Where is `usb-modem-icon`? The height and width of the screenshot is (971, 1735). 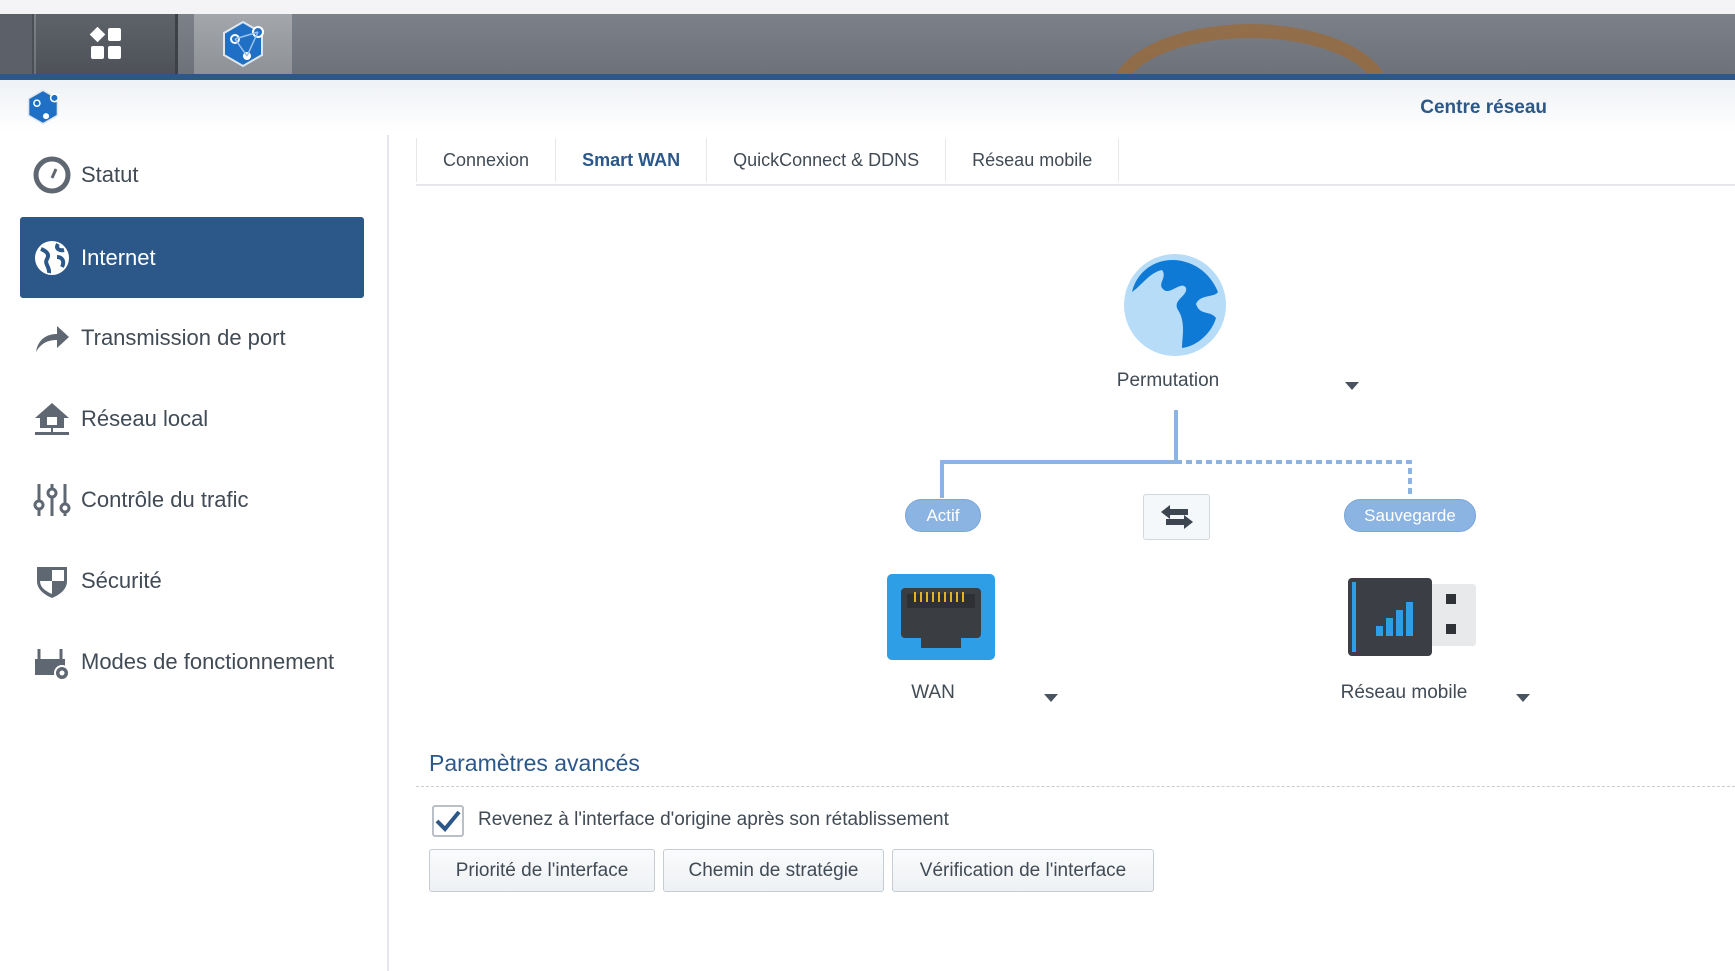
usb-modem-icon is located at coordinates (1412, 619).